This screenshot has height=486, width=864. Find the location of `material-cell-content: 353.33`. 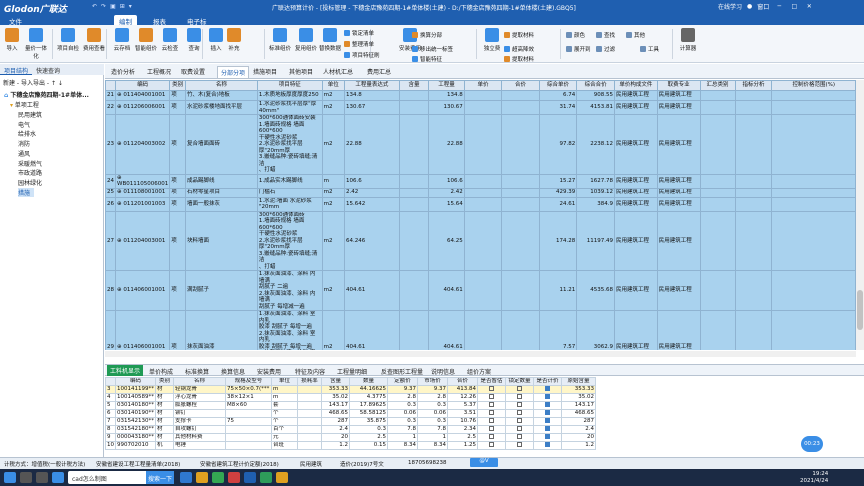

material-cell-content: 353.33 is located at coordinates (335, 389).